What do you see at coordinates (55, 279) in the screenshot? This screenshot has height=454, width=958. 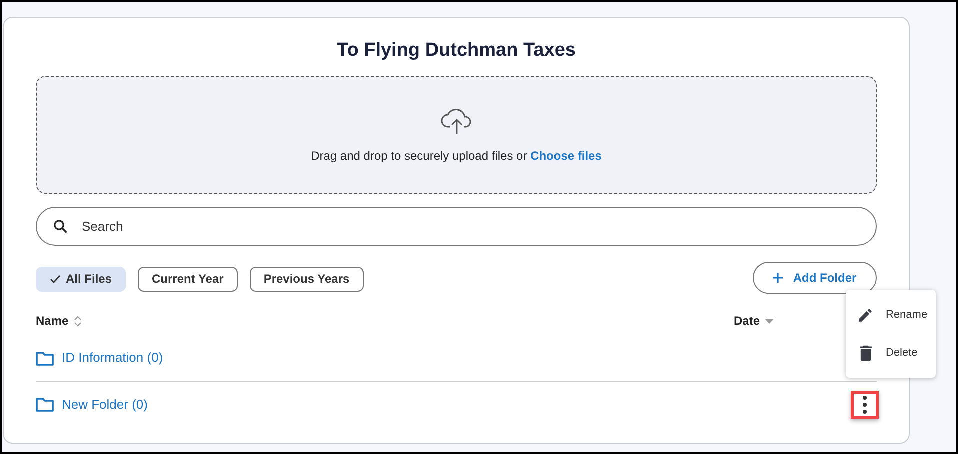 I see `check-icon` at bounding box center [55, 279].